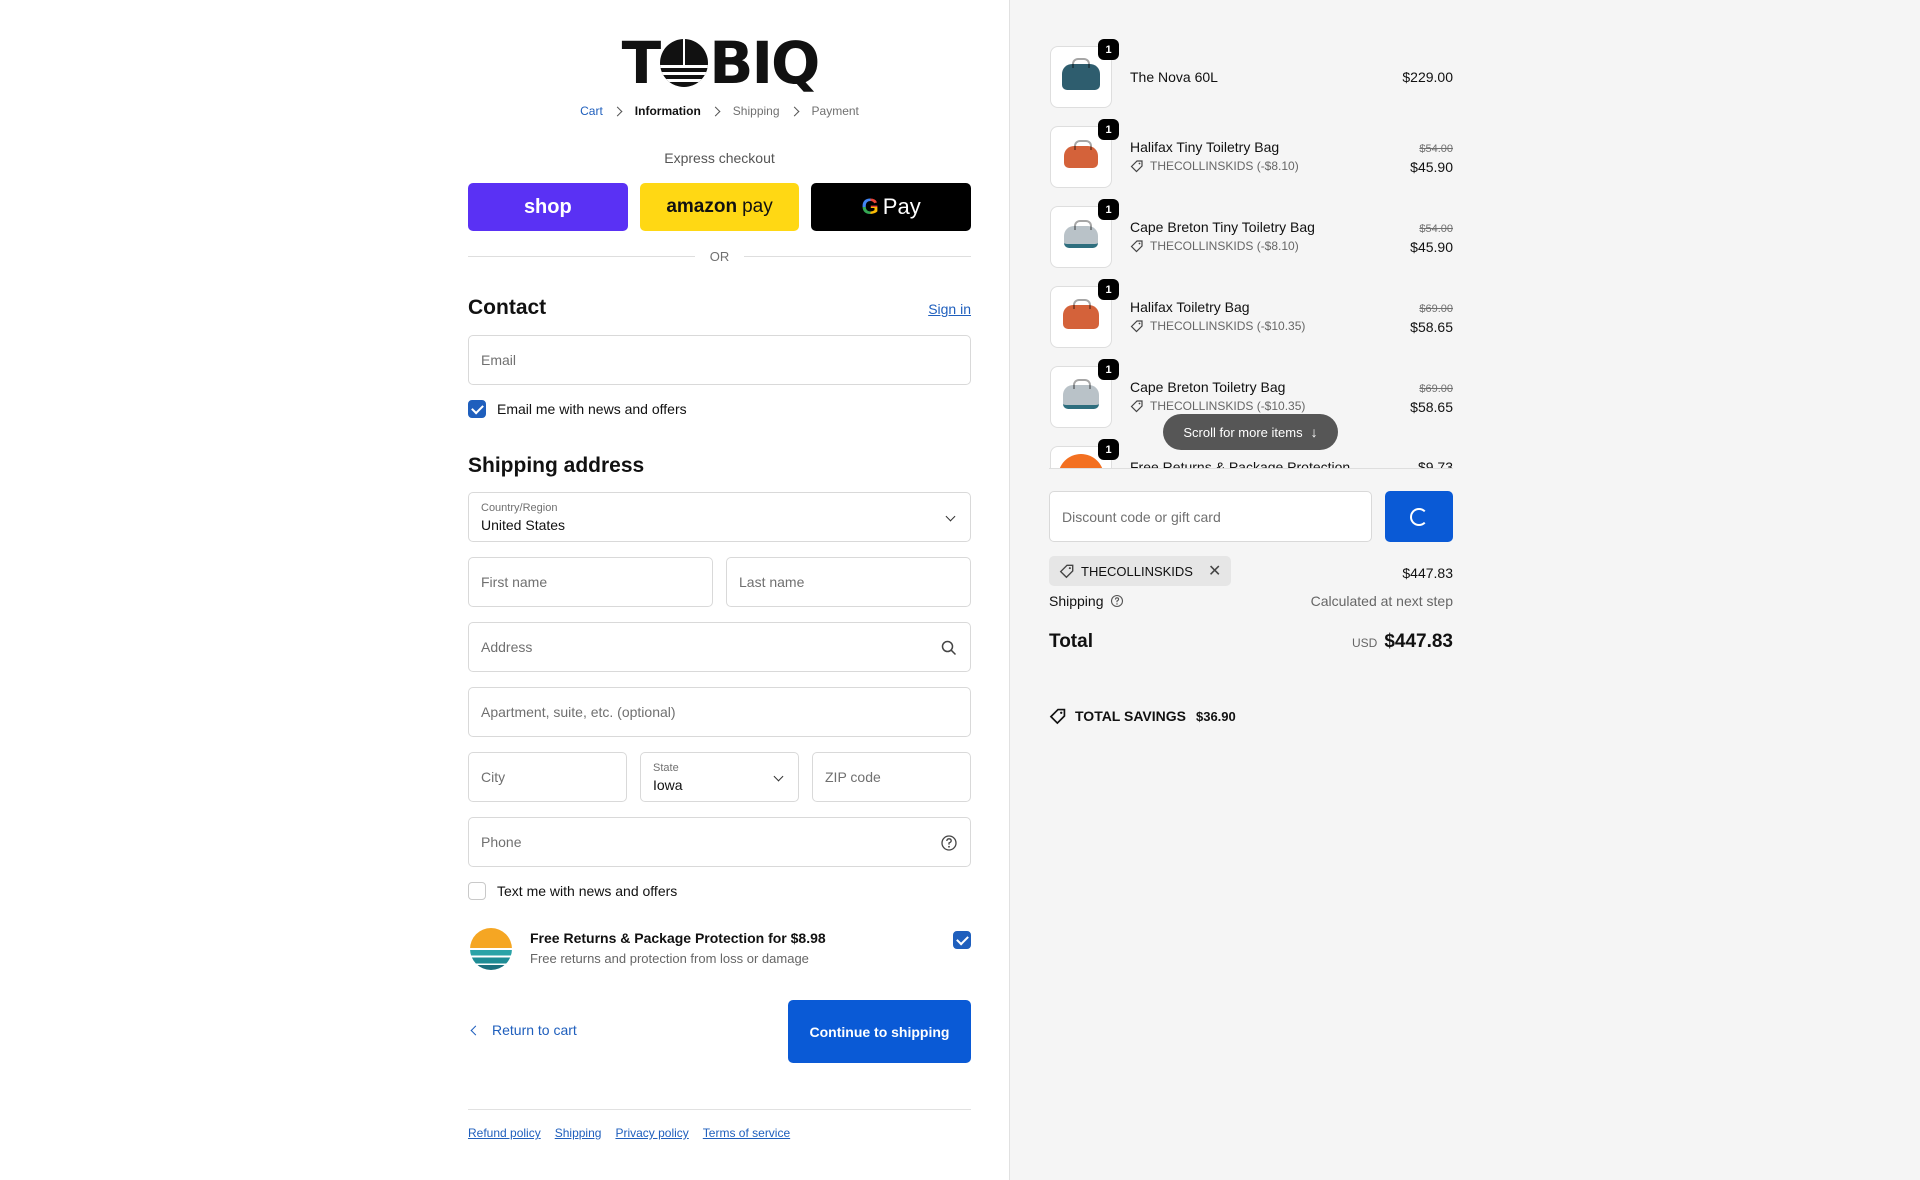 This screenshot has height=1180, width=1920. What do you see at coordinates (572, 891) in the screenshot?
I see `sms-newsletter-checkbox-row: Text me with news and offers` at bounding box center [572, 891].